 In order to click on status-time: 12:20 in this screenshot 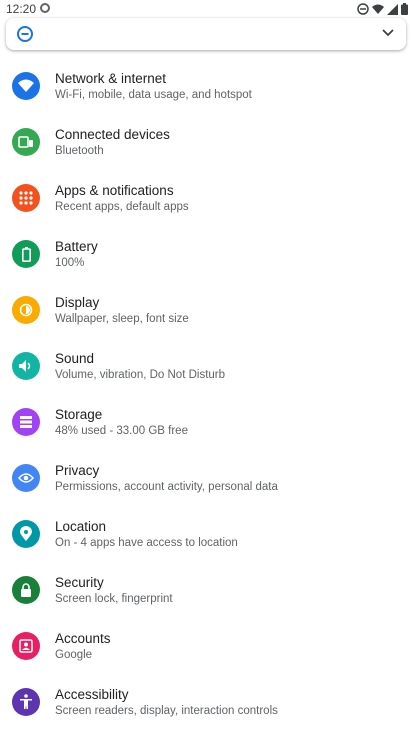, I will do `click(21, 9)`.